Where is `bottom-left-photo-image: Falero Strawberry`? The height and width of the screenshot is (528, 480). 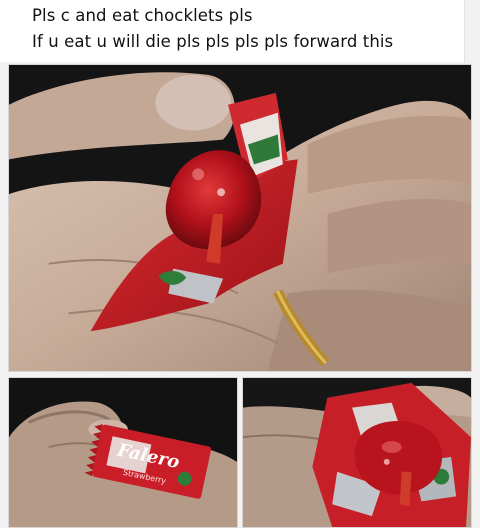 bottom-left-photo-image: Falero Strawberry is located at coordinates (123, 452).